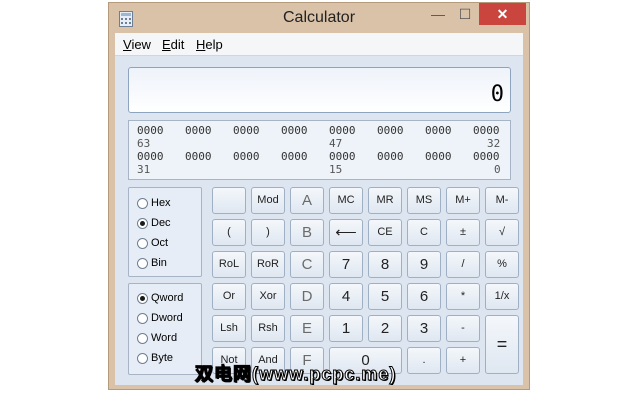 The image size is (640, 395). I want to click on bit-index-label: 31, so click(144, 169).